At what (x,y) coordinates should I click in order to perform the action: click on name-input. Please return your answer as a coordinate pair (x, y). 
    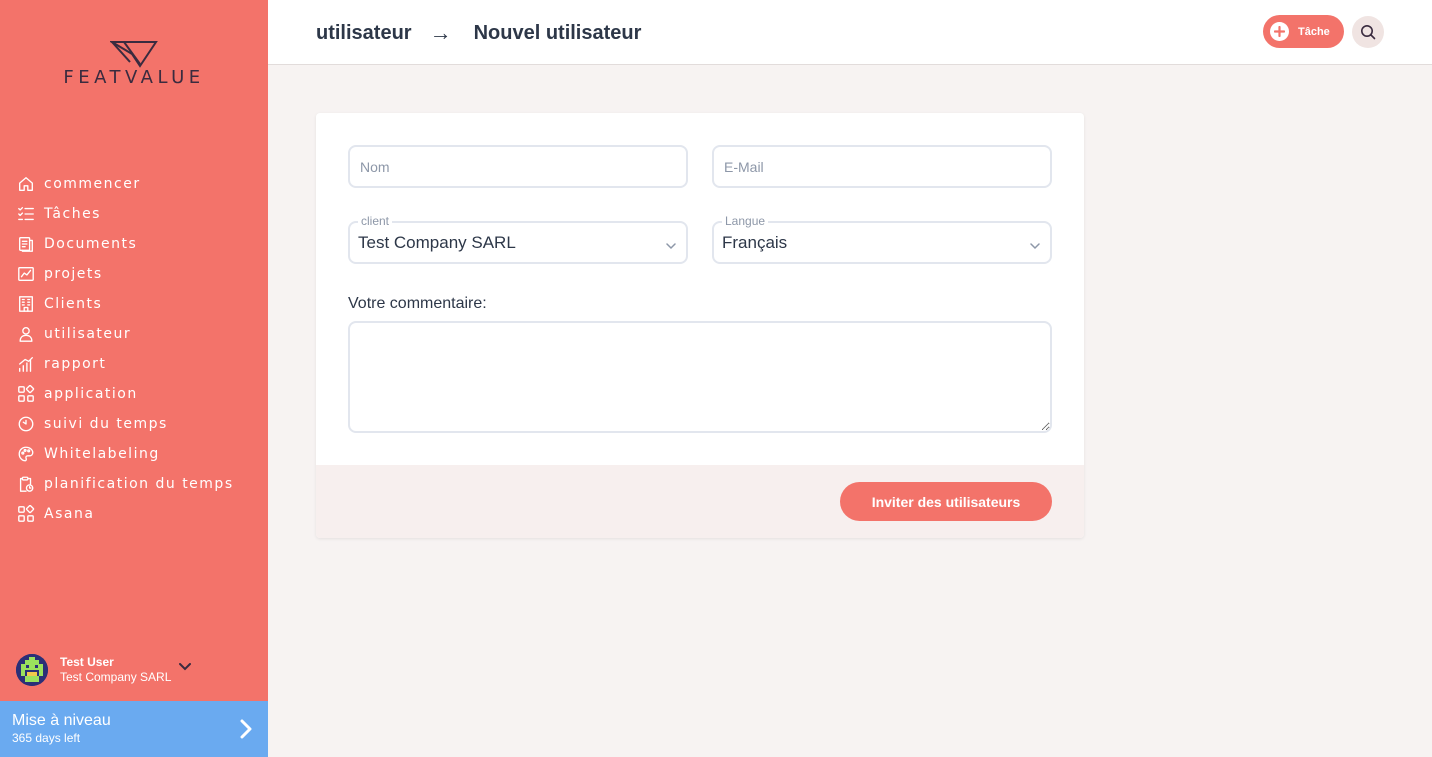
    Looking at the image, I should click on (518, 166).